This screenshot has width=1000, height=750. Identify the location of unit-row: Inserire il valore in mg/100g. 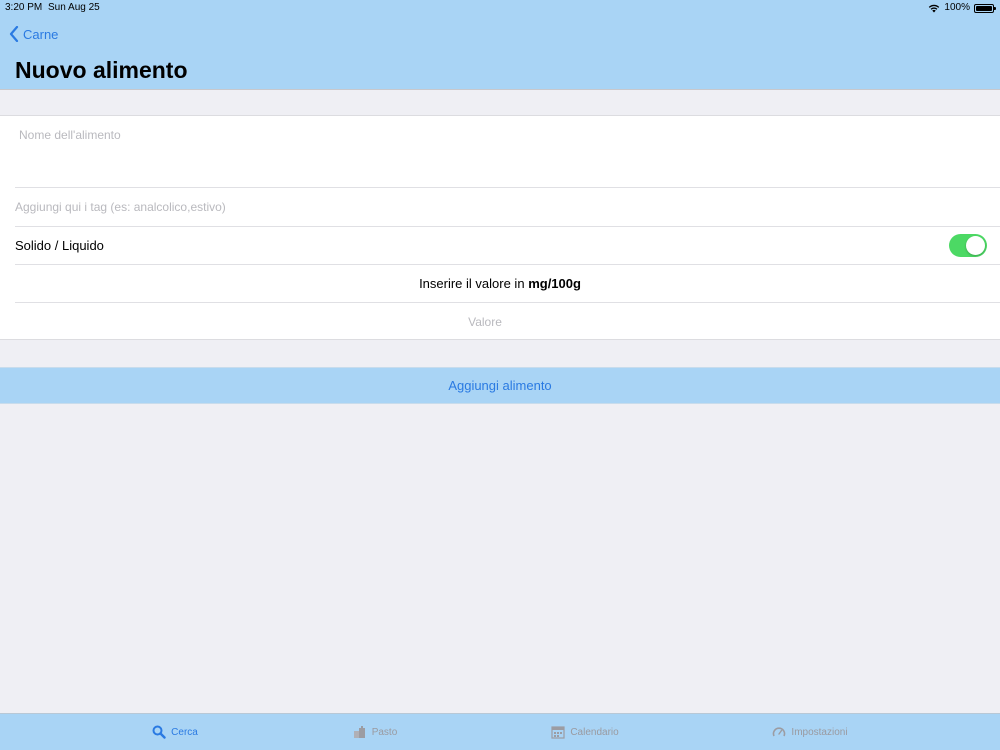
(507, 284).